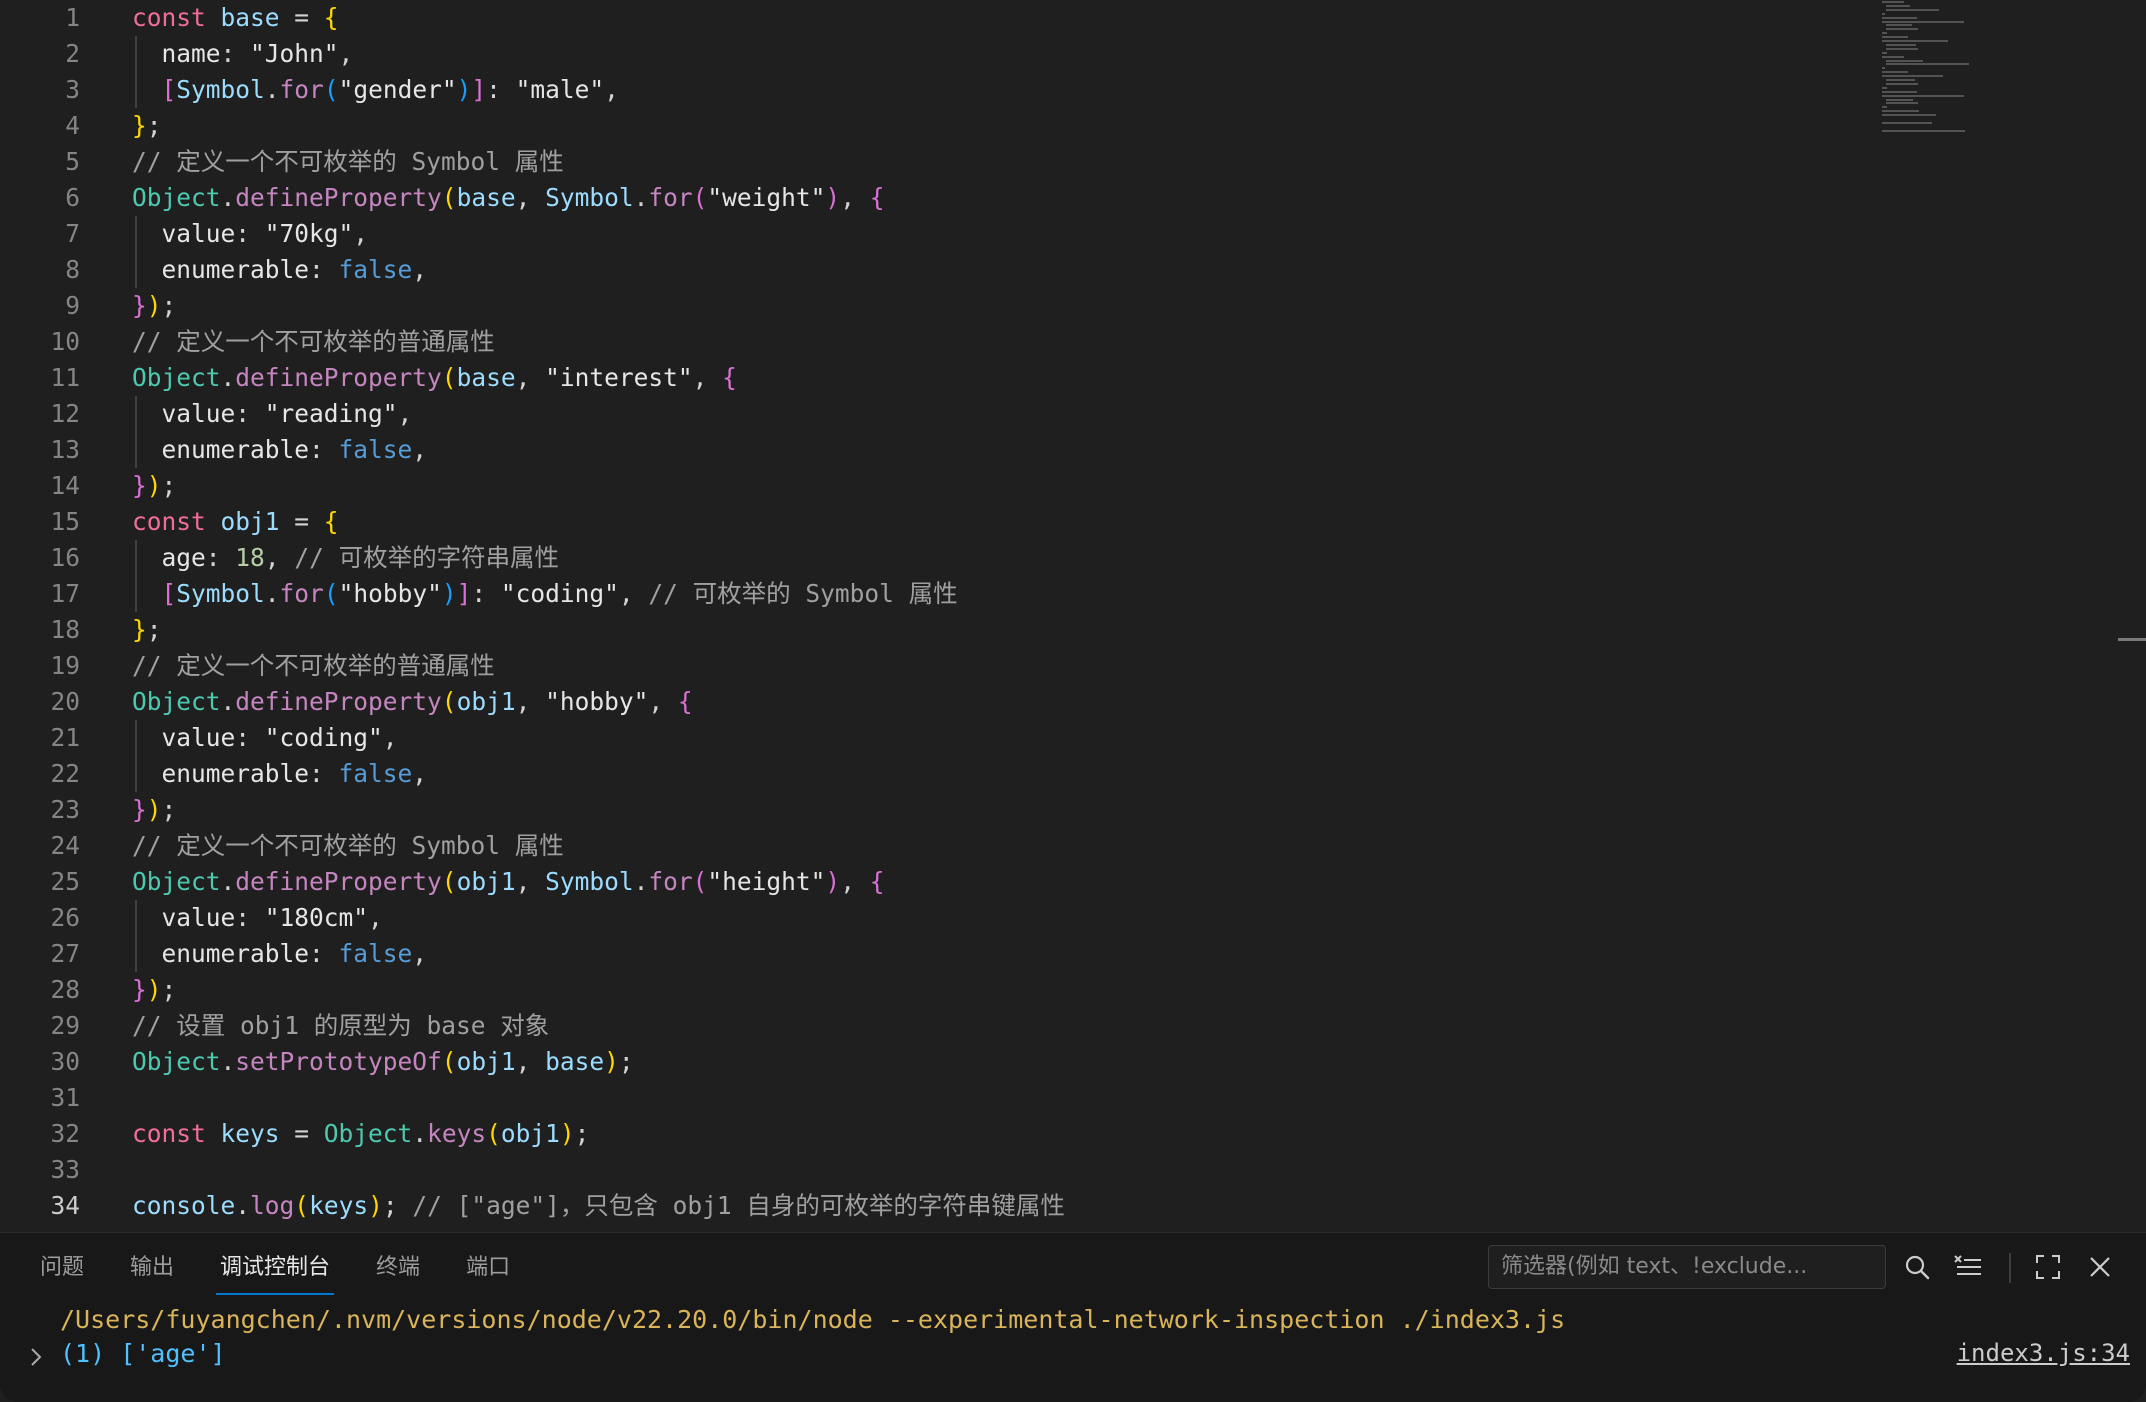  I want to click on code-text: age: 18, // 可枚举的字符串属性, so click(346, 558).